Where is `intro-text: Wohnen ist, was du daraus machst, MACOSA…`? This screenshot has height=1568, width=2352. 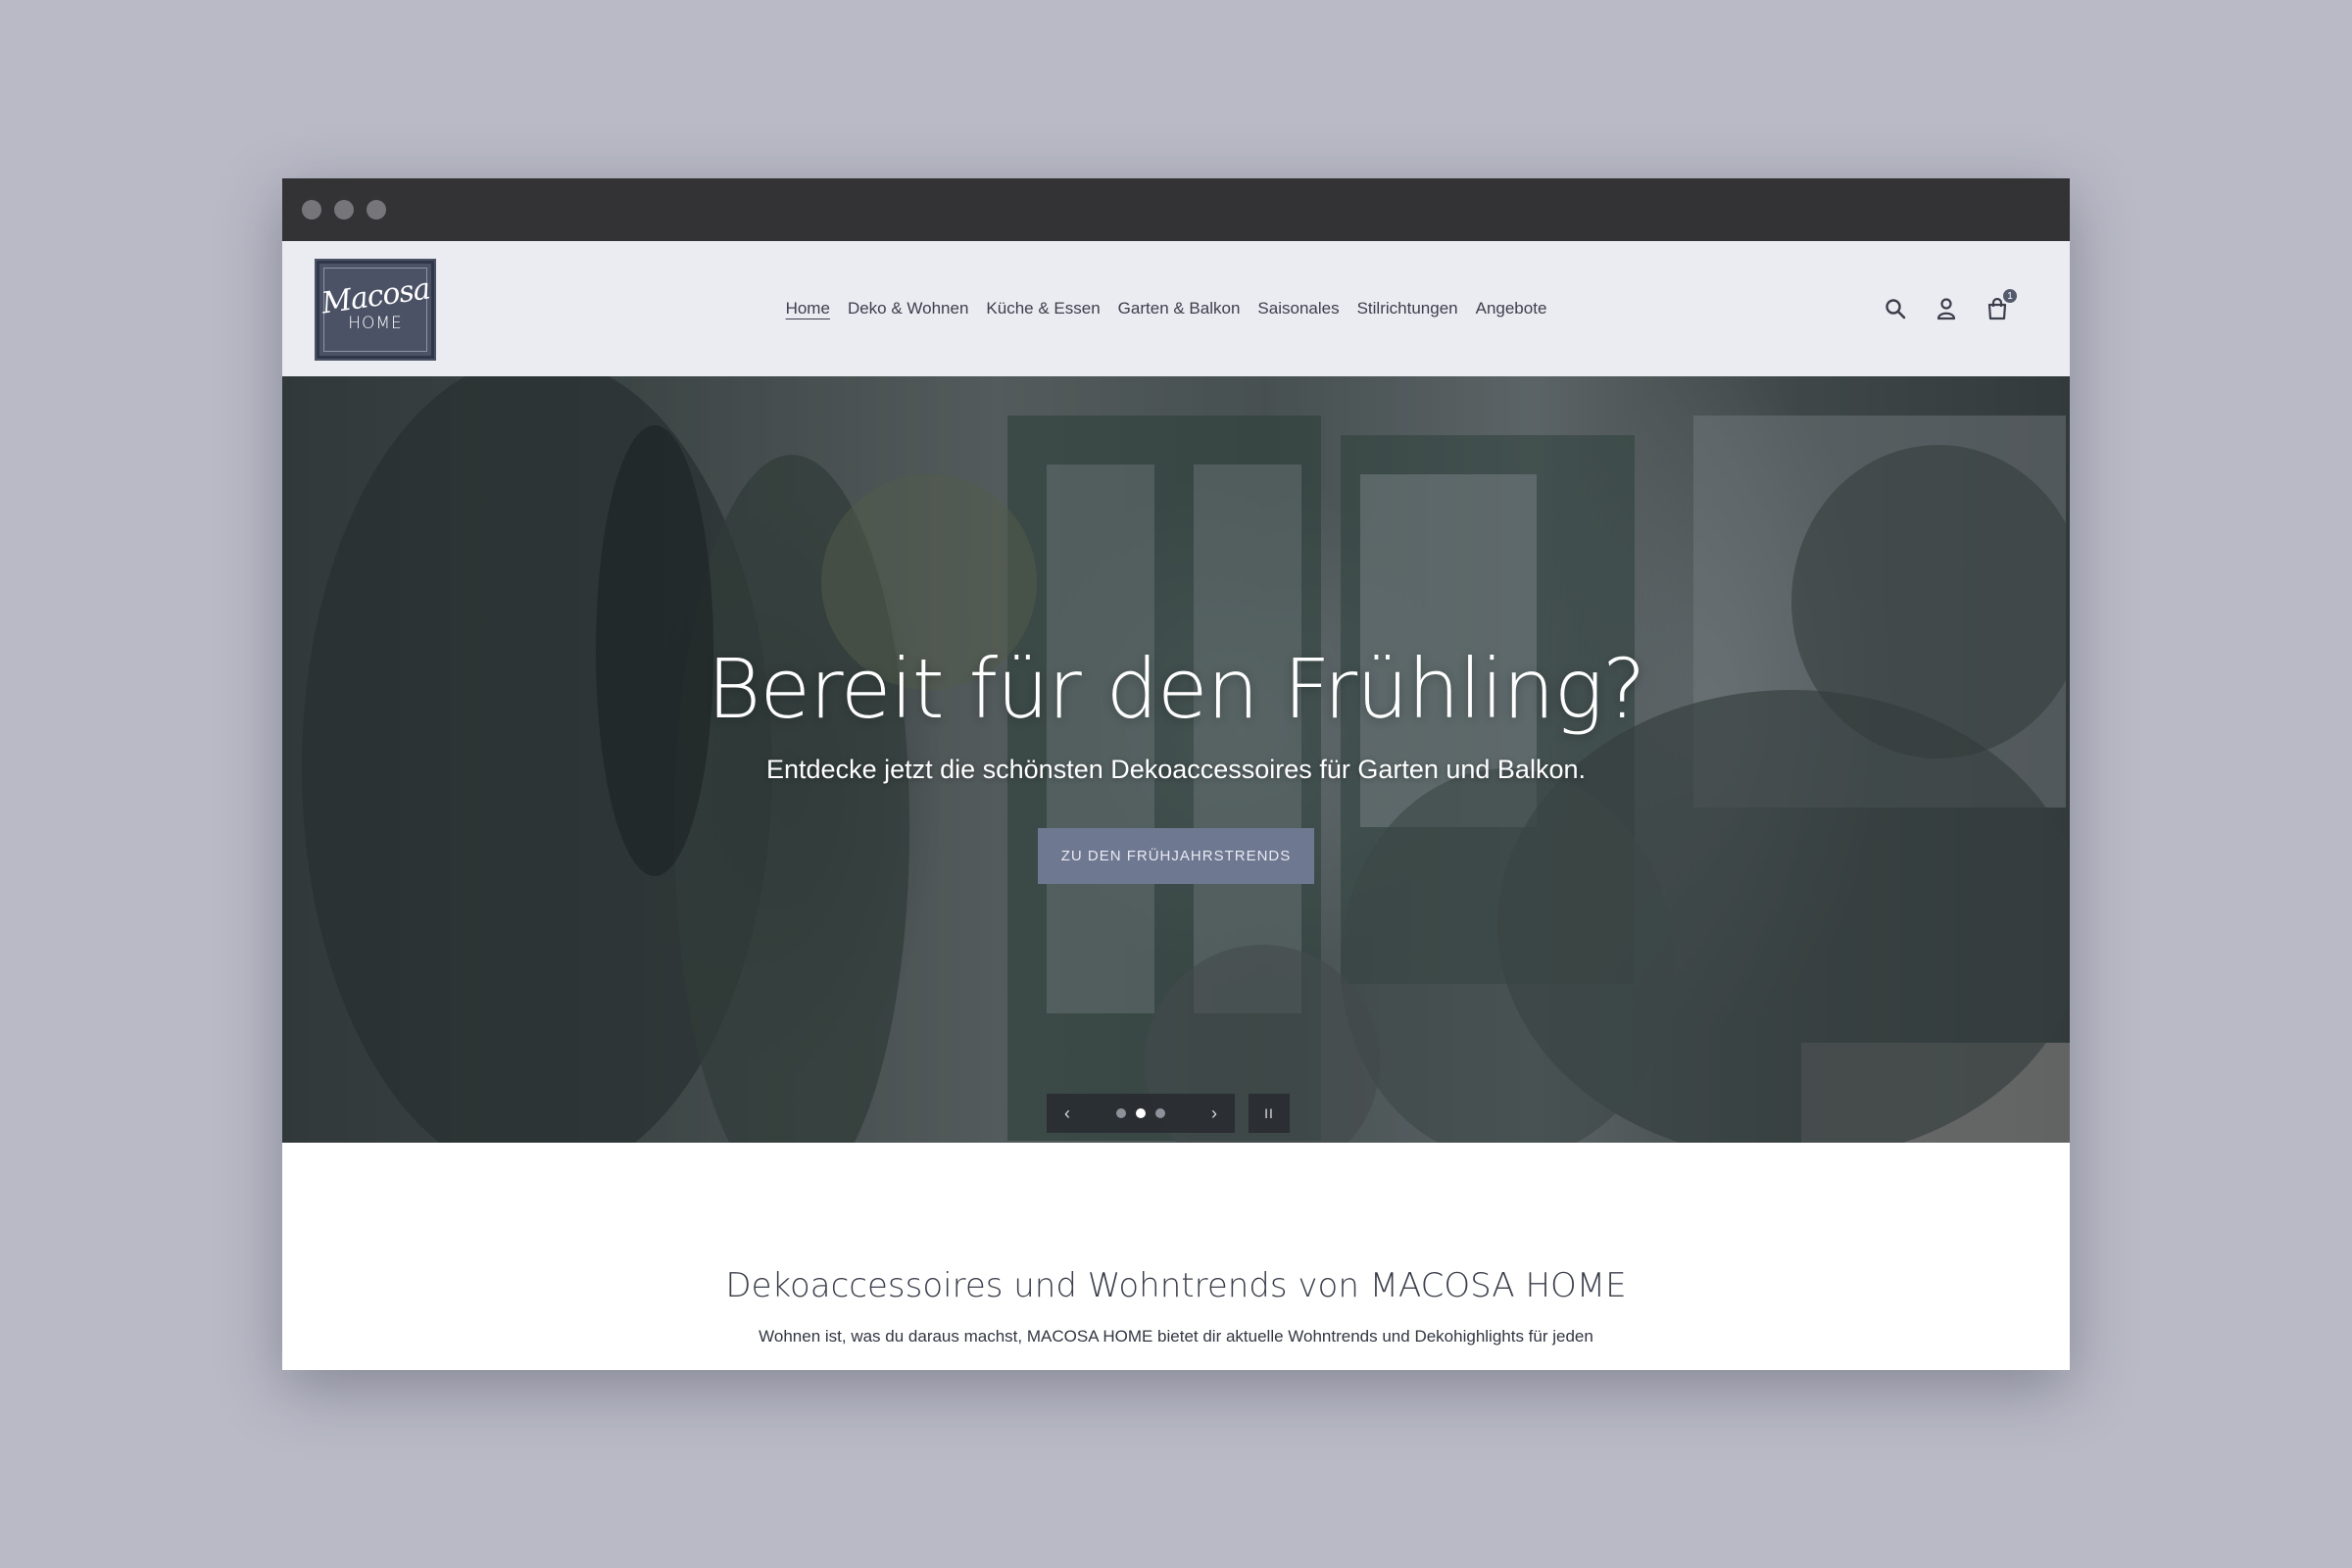 intro-text: Wohnen ist, was du daraus machst, MACOSA… is located at coordinates (1176, 1336).